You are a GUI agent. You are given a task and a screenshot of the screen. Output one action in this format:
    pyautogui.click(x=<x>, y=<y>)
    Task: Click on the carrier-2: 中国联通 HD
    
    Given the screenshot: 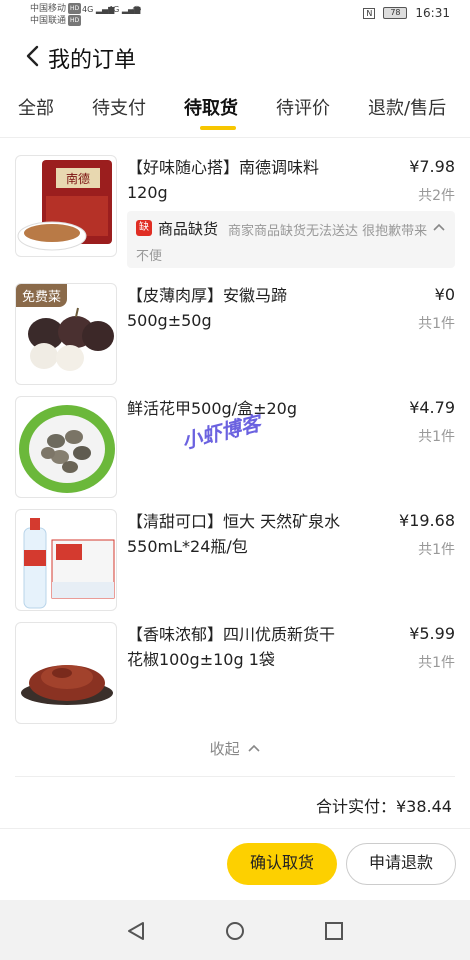 What is the action you would take?
    pyautogui.click(x=56, y=21)
    